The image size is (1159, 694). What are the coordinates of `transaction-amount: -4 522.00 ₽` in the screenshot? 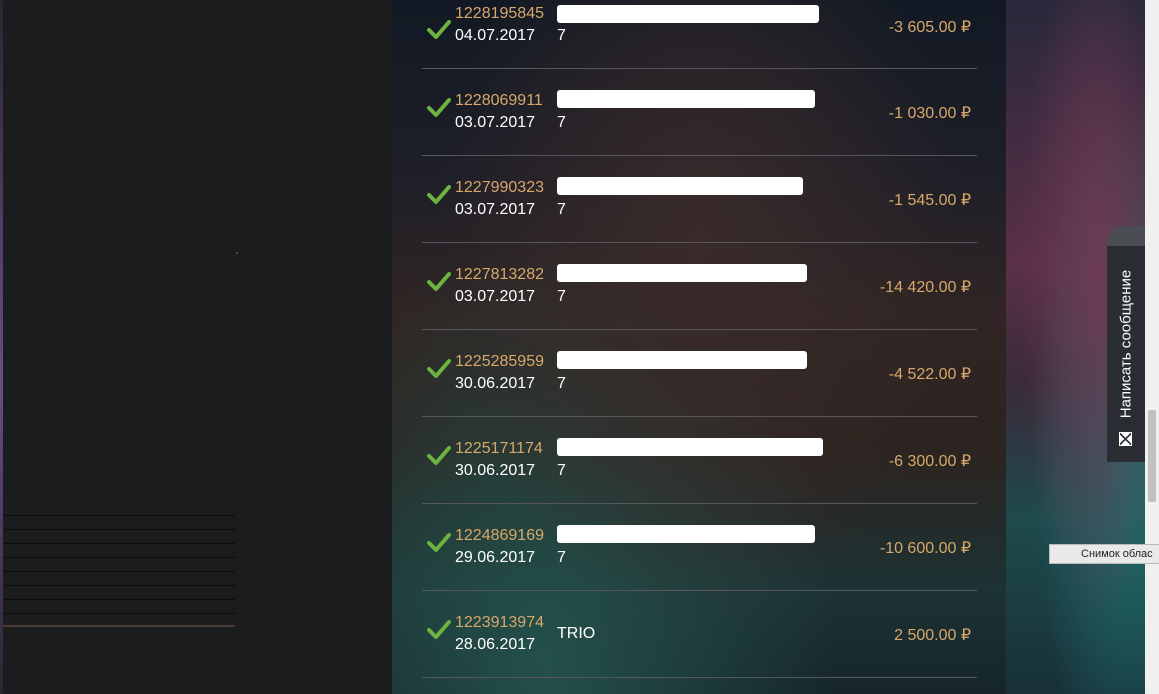 It's located at (929, 374).